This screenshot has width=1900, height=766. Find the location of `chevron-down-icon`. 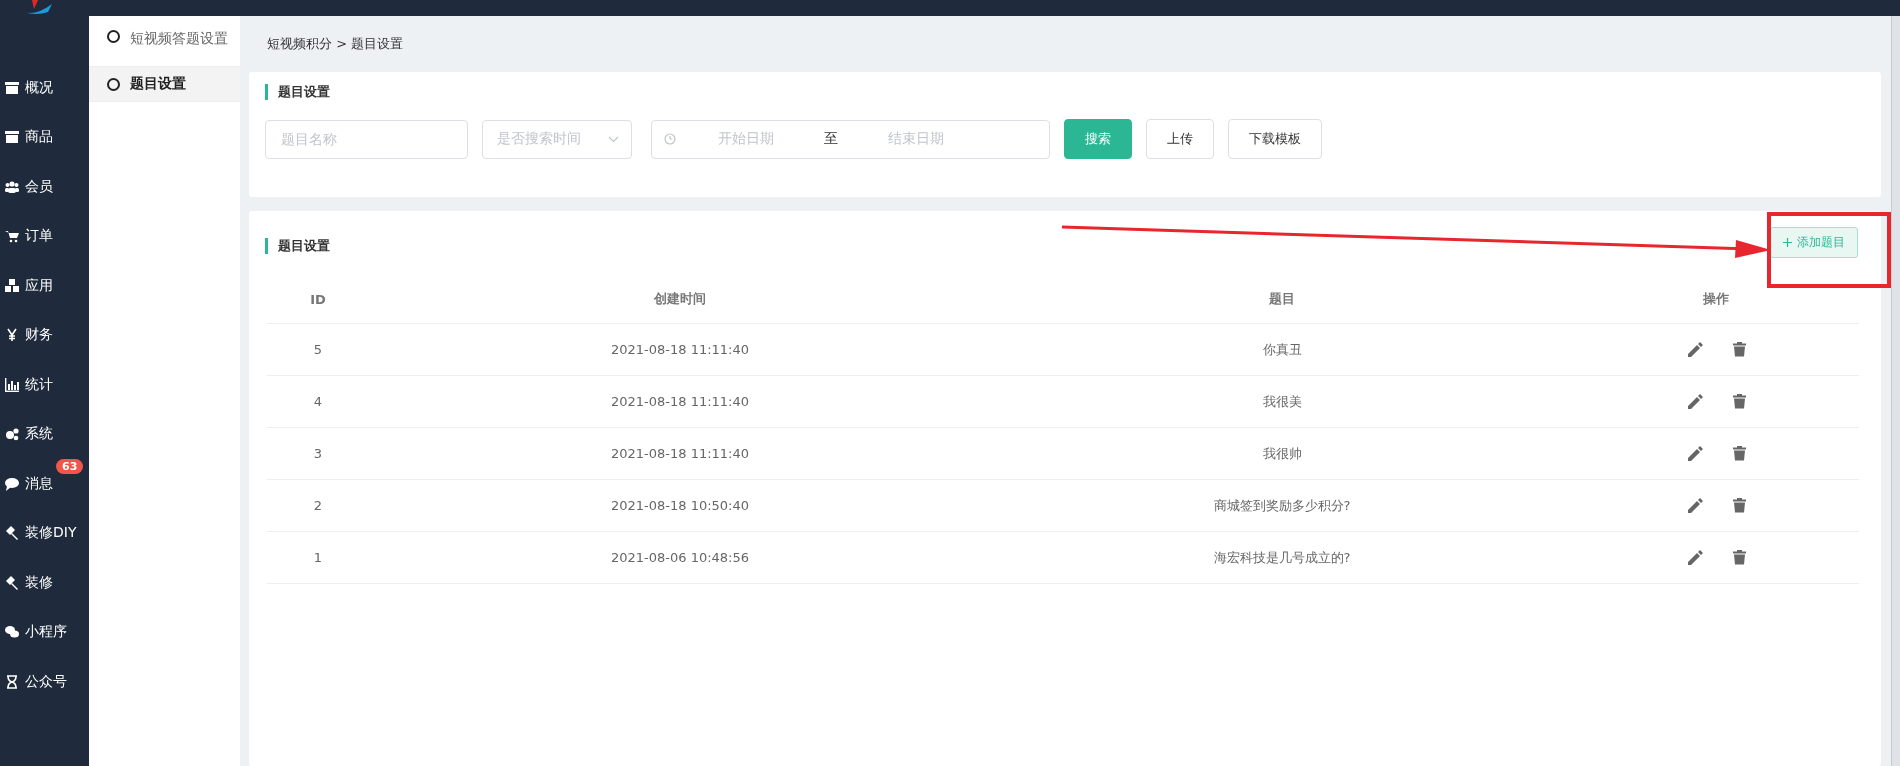

chevron-down-icon is located at coordinates (613, 139).